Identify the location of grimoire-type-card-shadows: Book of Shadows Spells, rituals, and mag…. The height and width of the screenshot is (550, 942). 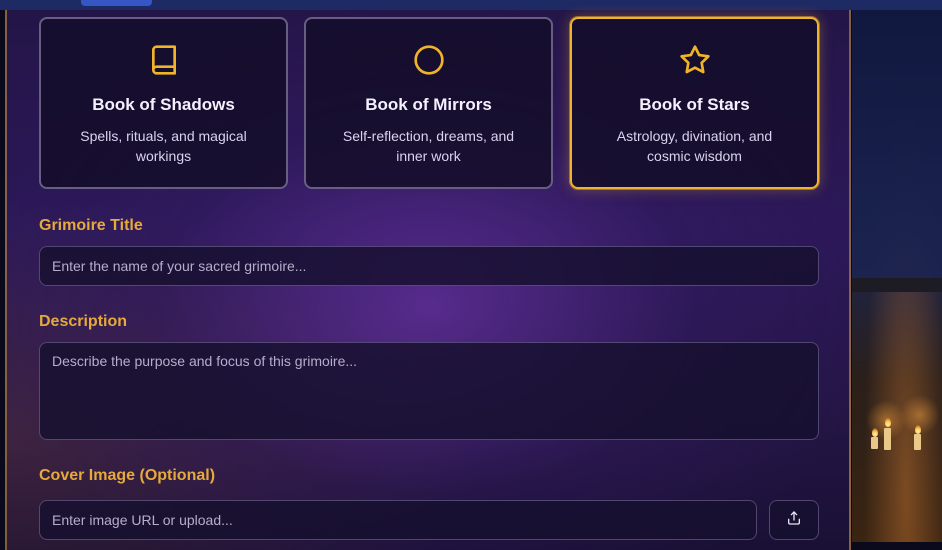
(163, 103).